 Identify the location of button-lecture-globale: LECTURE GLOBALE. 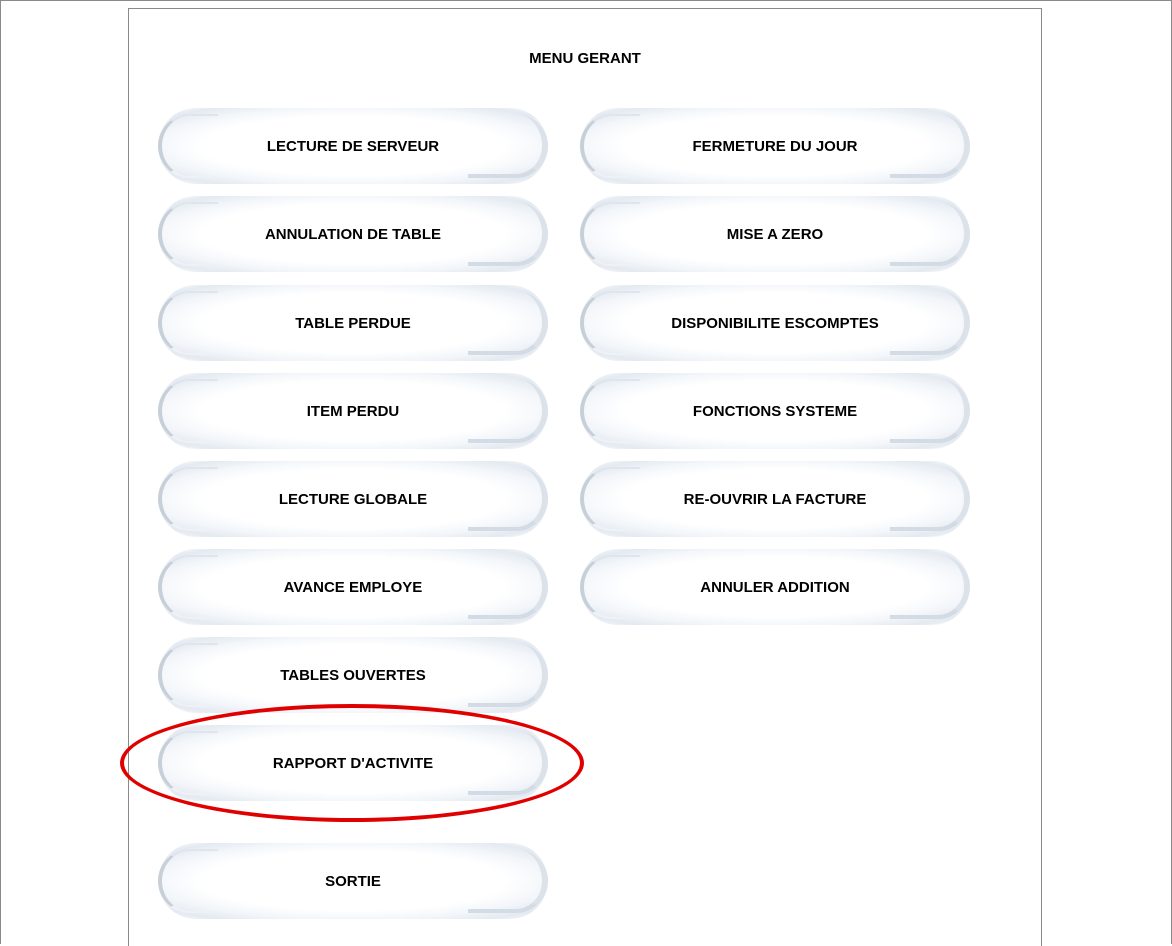
(353, 499).